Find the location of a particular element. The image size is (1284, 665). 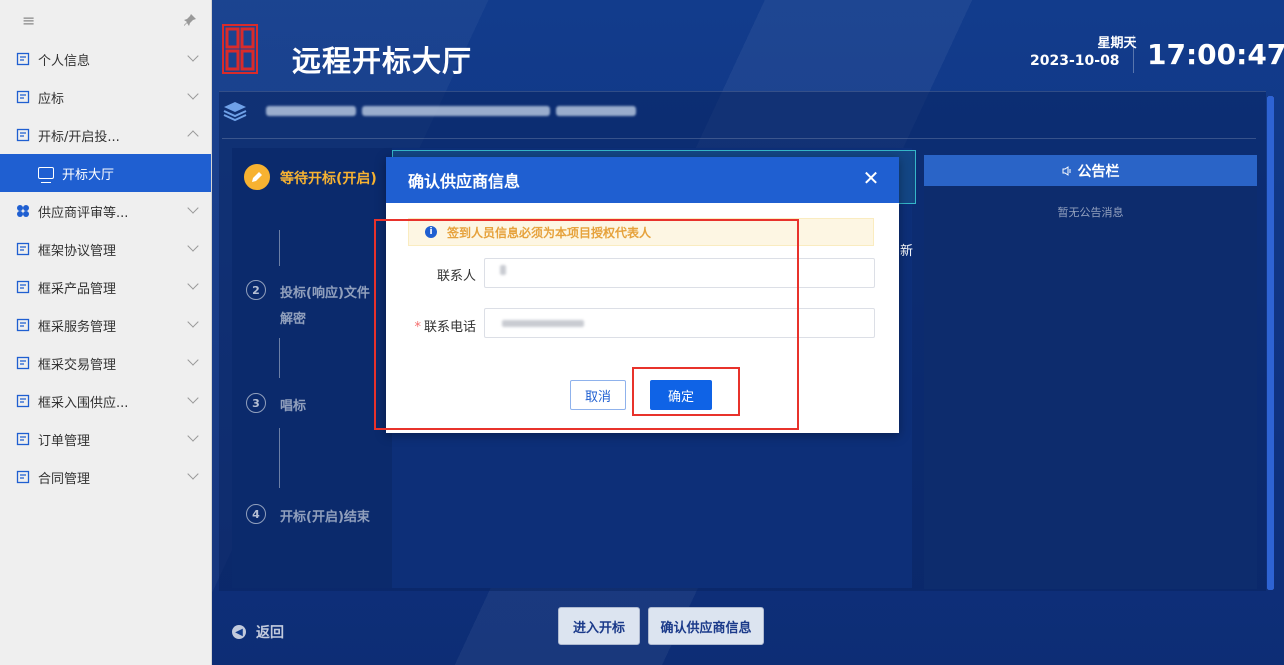

clock-divider is located at coordinates (1133, 54).